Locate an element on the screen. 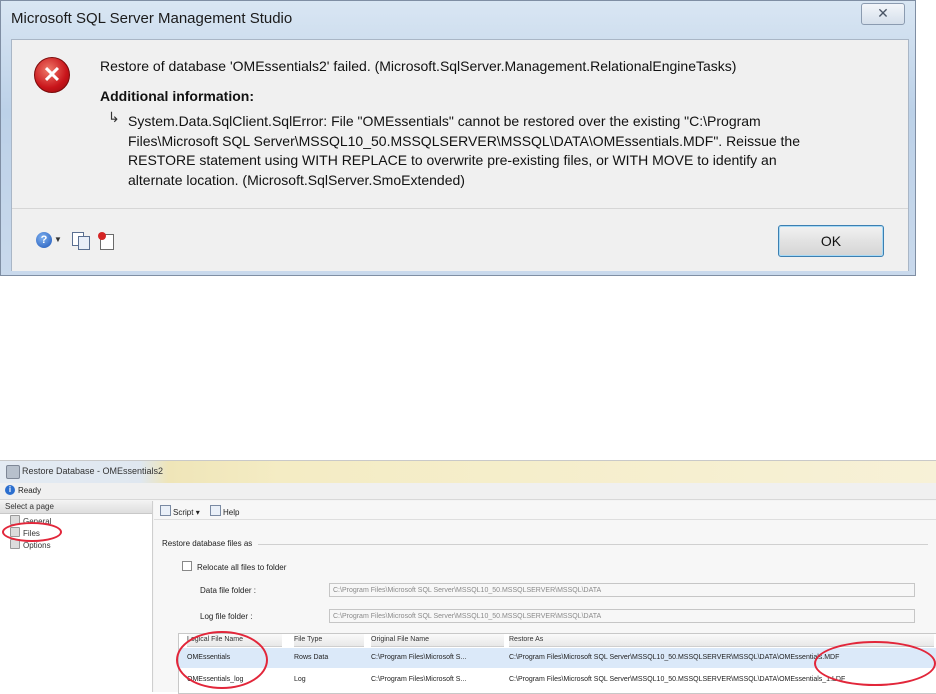 This screenshot has height=694, width=936. section-title: Restore database files as is located at coordinates (207, 543).